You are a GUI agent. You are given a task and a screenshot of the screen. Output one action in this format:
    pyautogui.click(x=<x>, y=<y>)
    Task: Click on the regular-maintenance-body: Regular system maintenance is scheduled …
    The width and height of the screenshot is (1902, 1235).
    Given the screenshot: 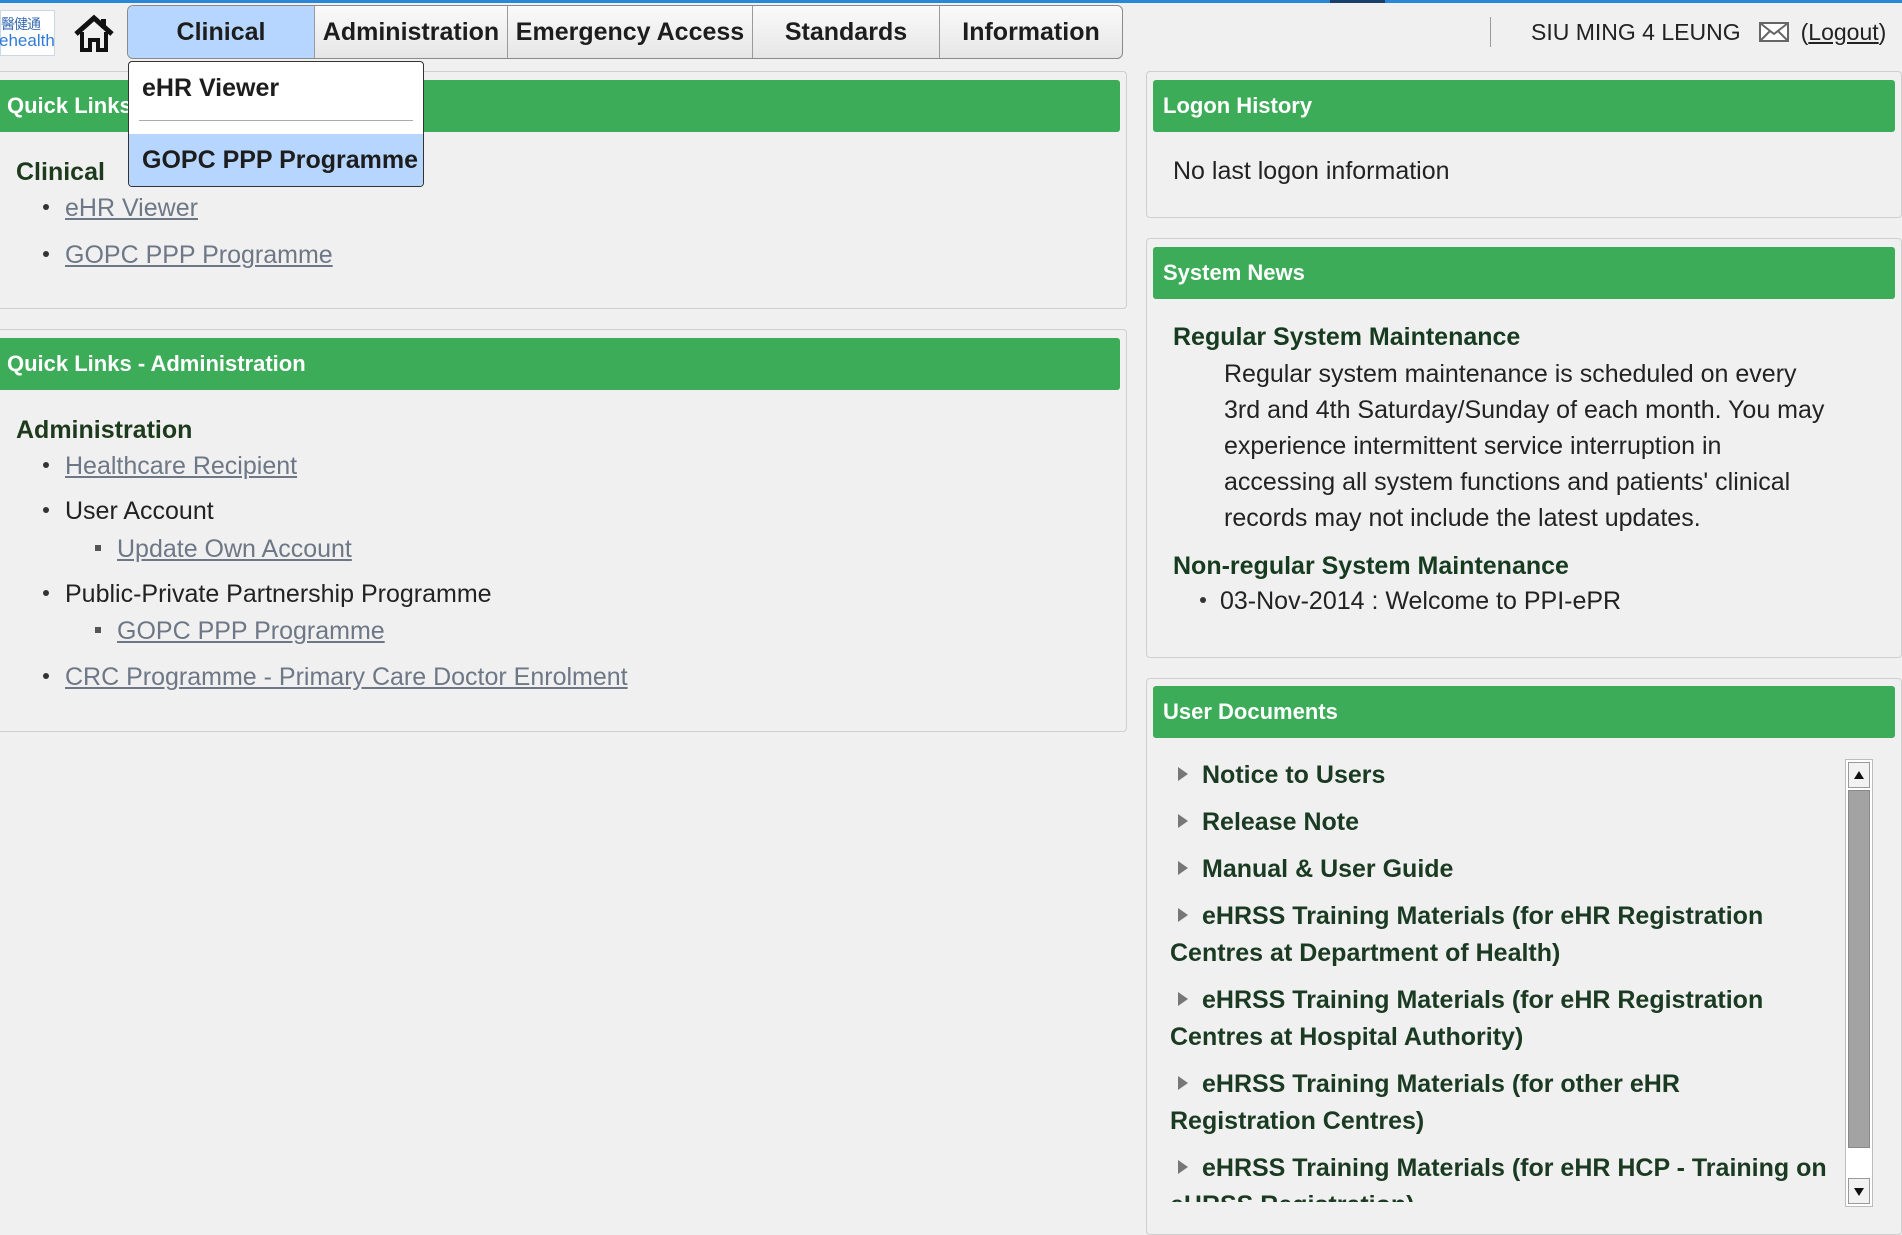 What is the action you would take?
    pyautogui.click(x=1524, y=446)
    